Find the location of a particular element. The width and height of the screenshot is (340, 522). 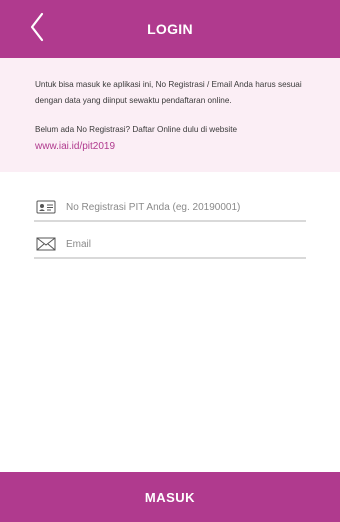

chevron-left-icon is located at coordinates (37, 27).